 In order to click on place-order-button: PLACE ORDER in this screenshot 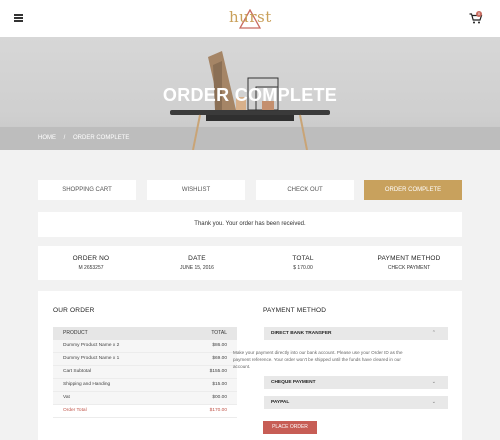, I will do `click(290, 427)`.